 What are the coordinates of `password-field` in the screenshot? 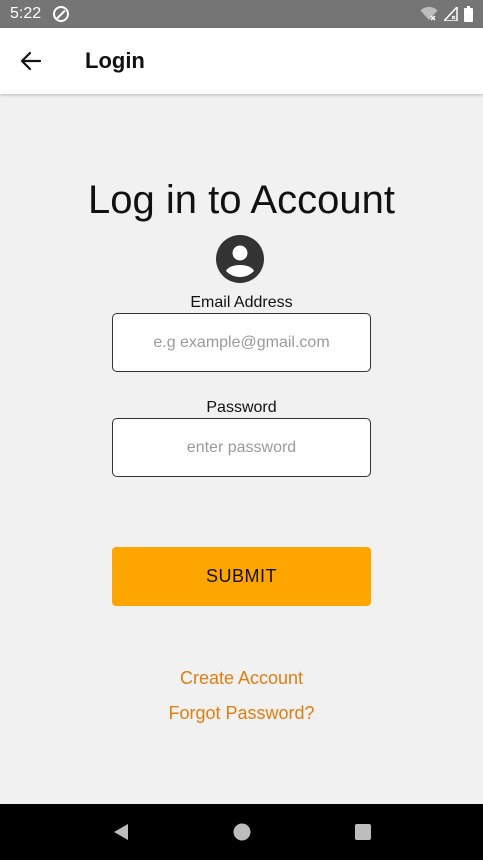 It's located at (241, 447).